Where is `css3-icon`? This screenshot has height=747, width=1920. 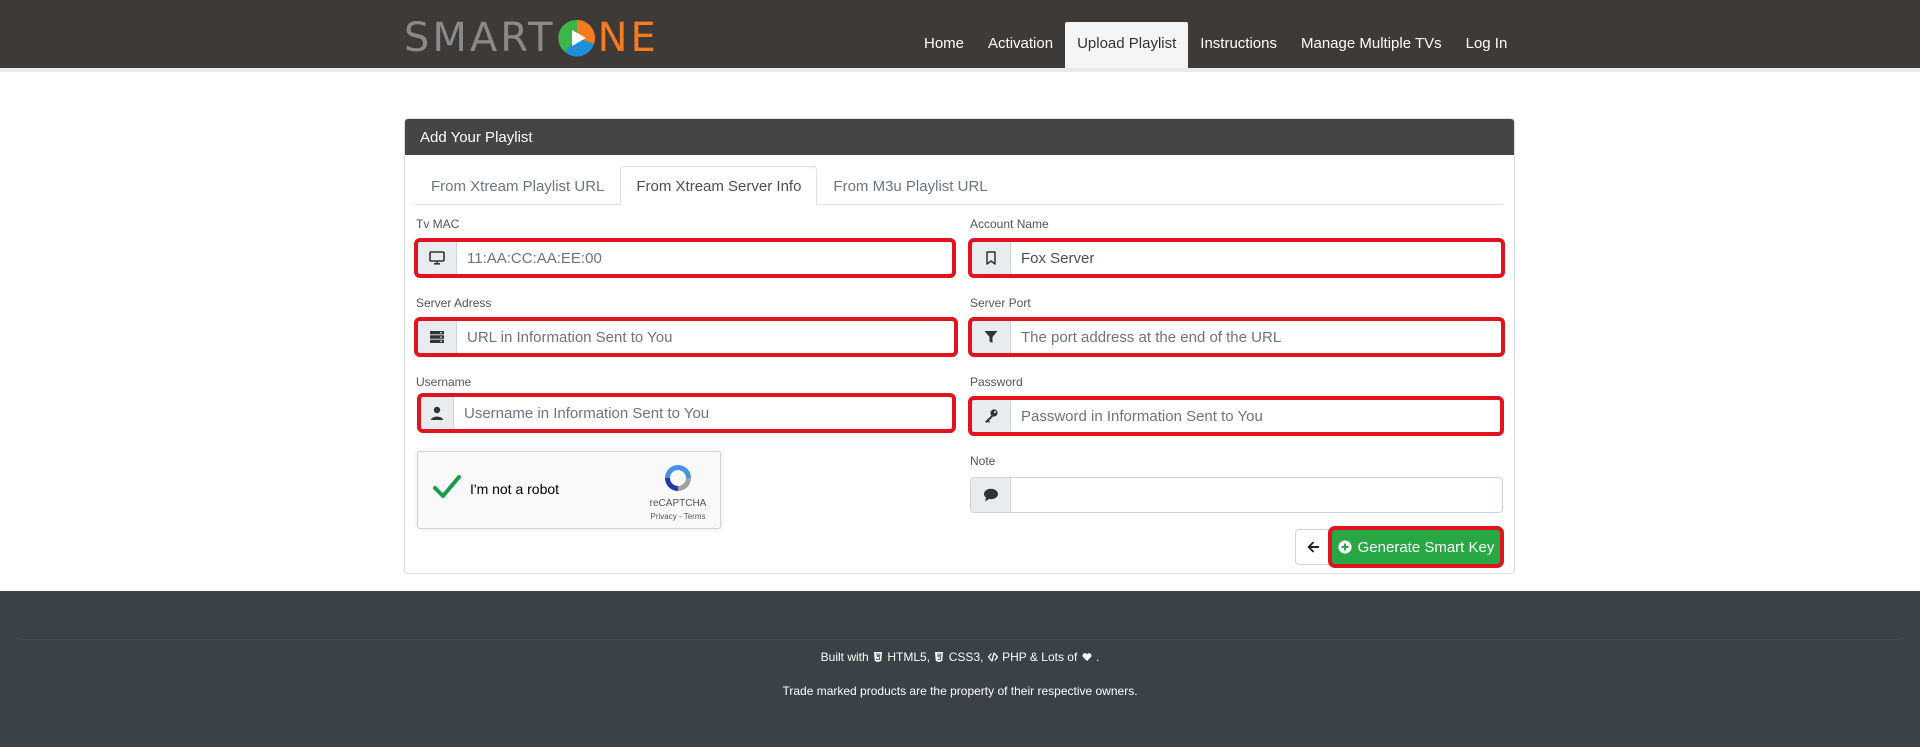
css3-icon is located at coordinates (939, 657).